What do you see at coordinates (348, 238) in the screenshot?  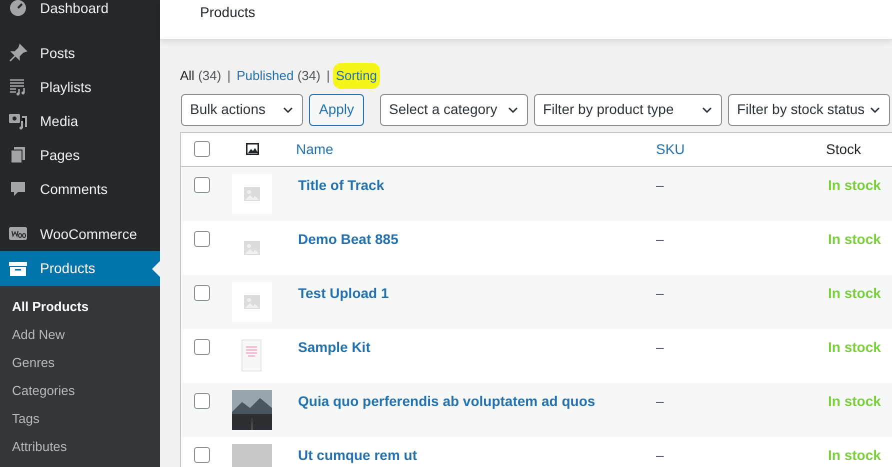 I see `product-name-link: Demo Beat 885` at bounding box center [348, 238].